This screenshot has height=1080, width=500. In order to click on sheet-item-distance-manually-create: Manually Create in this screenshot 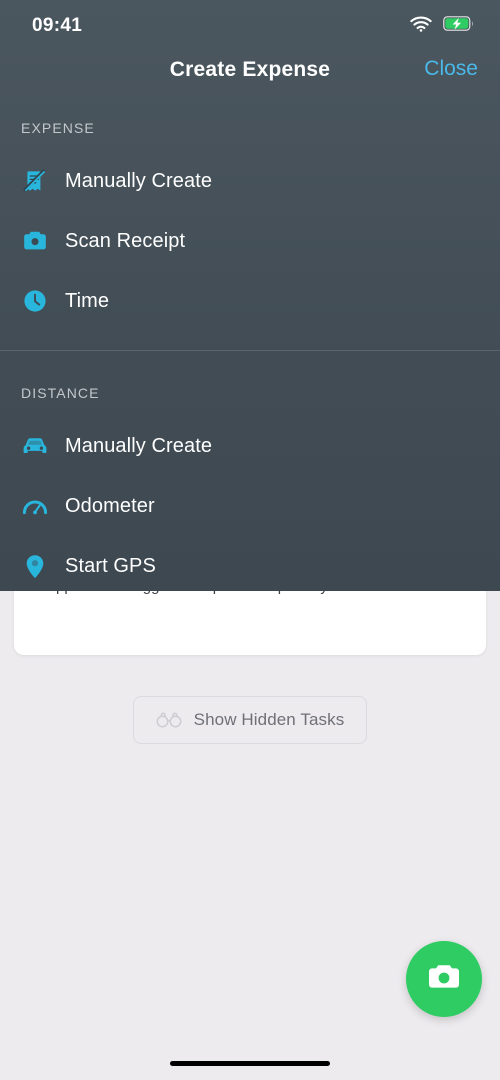, I will do `click(250, 446)`.